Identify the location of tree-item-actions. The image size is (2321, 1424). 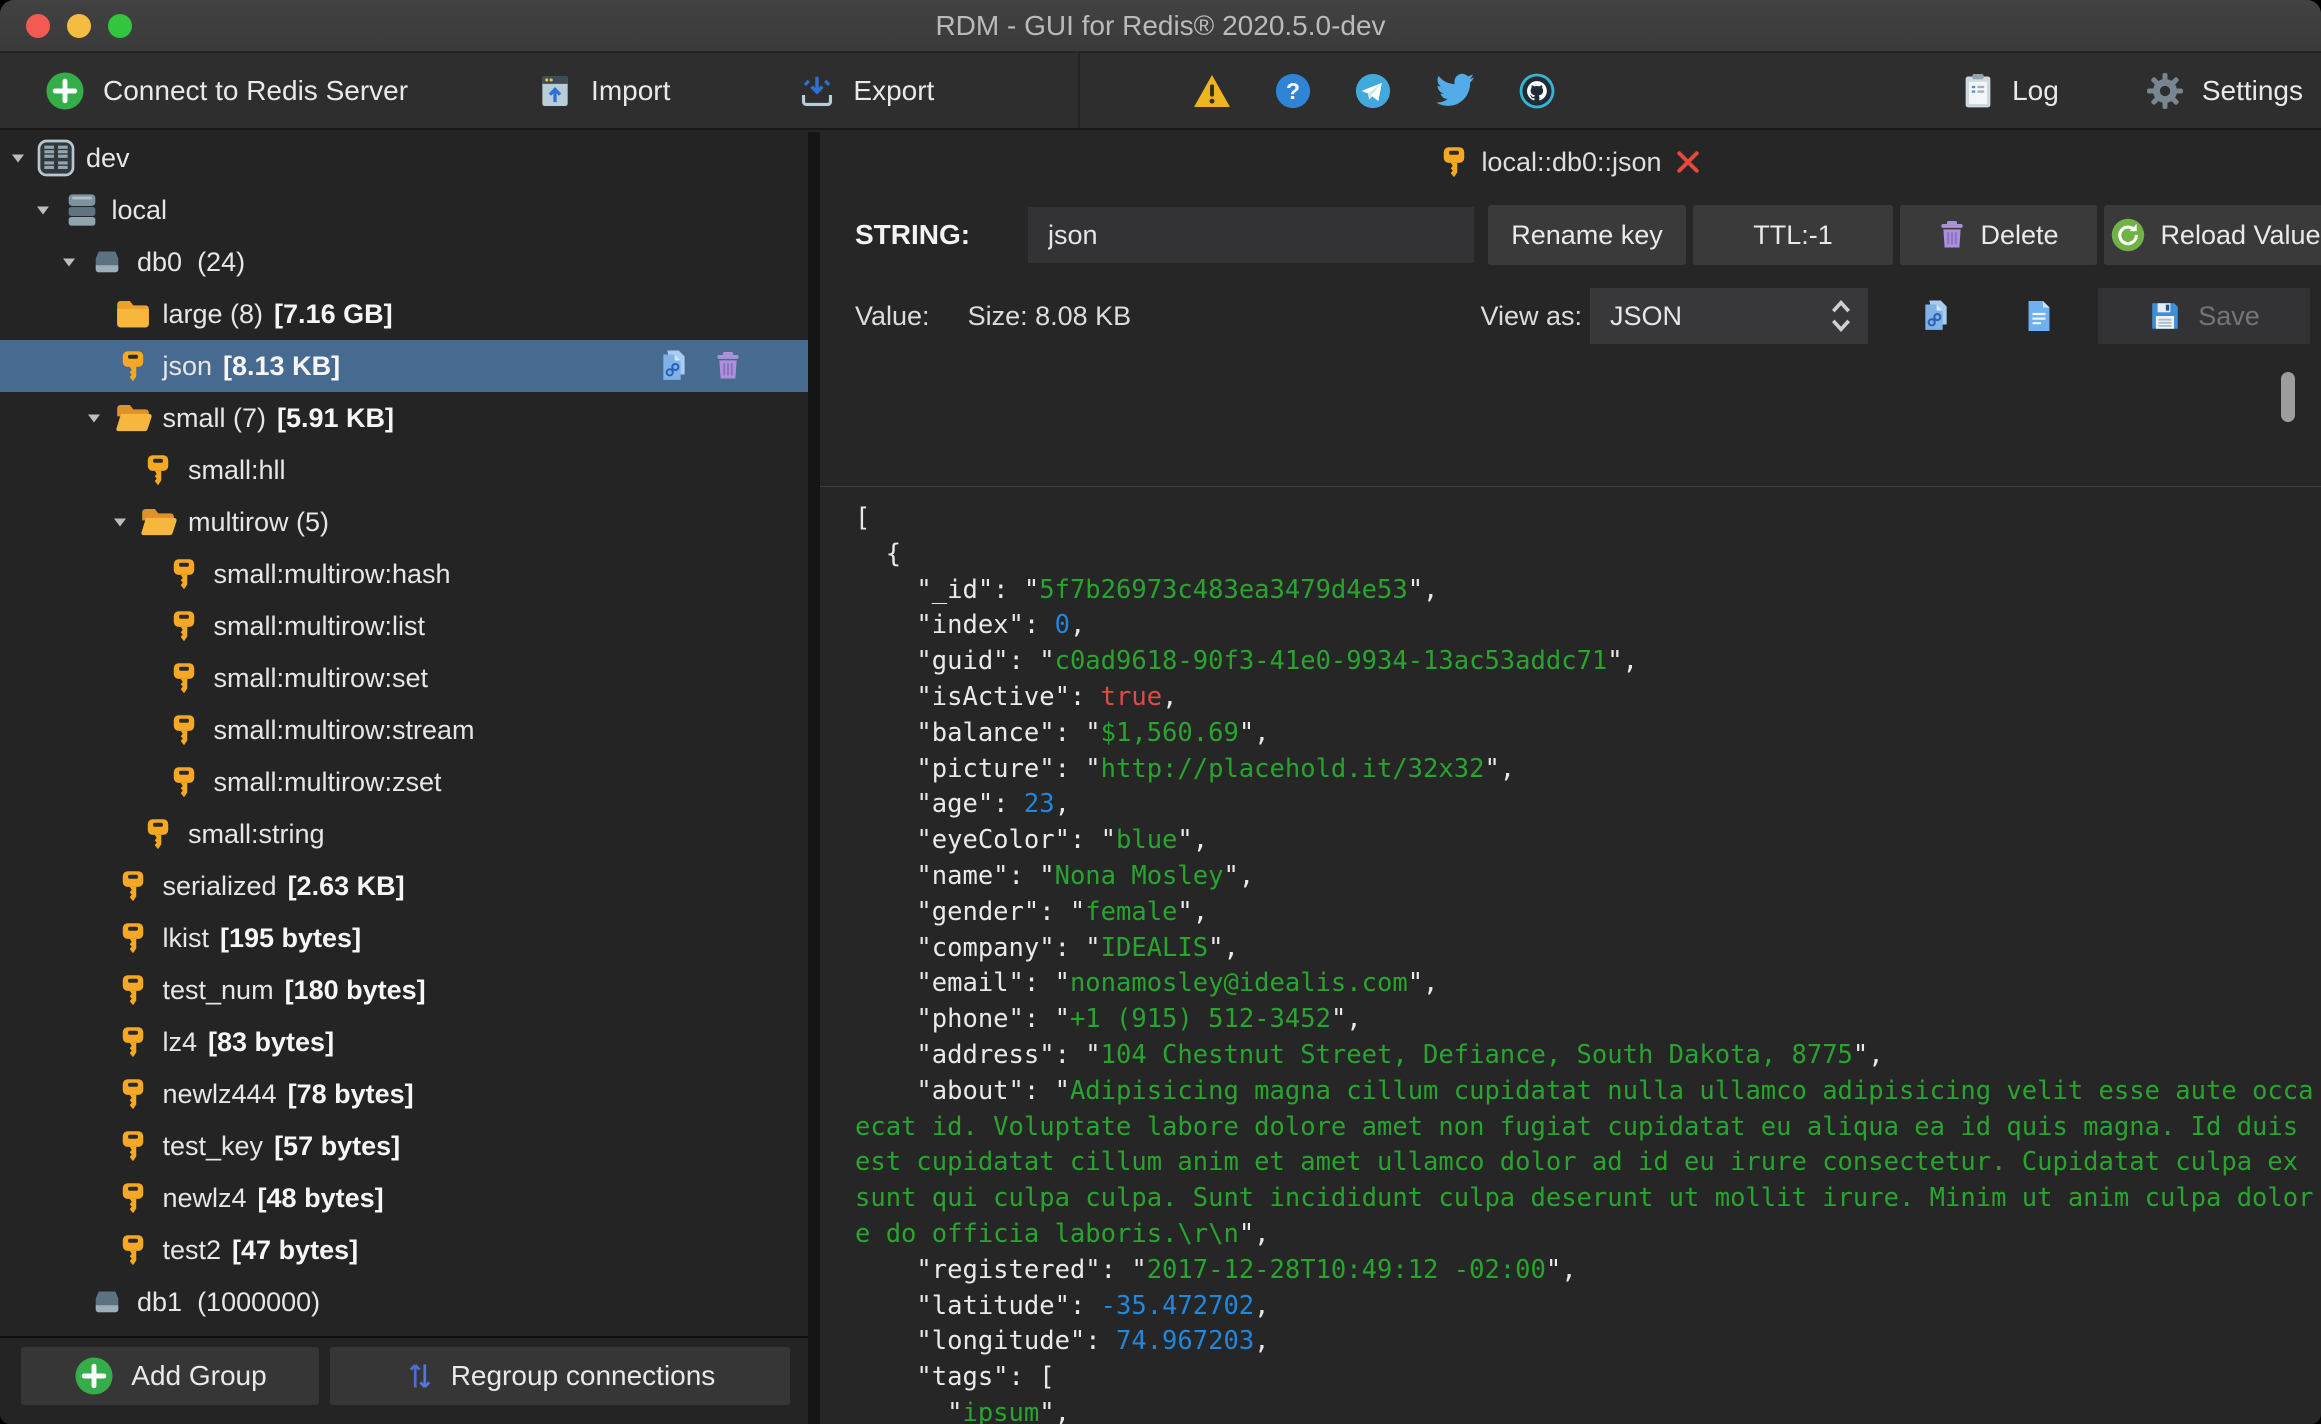
(700, 366).